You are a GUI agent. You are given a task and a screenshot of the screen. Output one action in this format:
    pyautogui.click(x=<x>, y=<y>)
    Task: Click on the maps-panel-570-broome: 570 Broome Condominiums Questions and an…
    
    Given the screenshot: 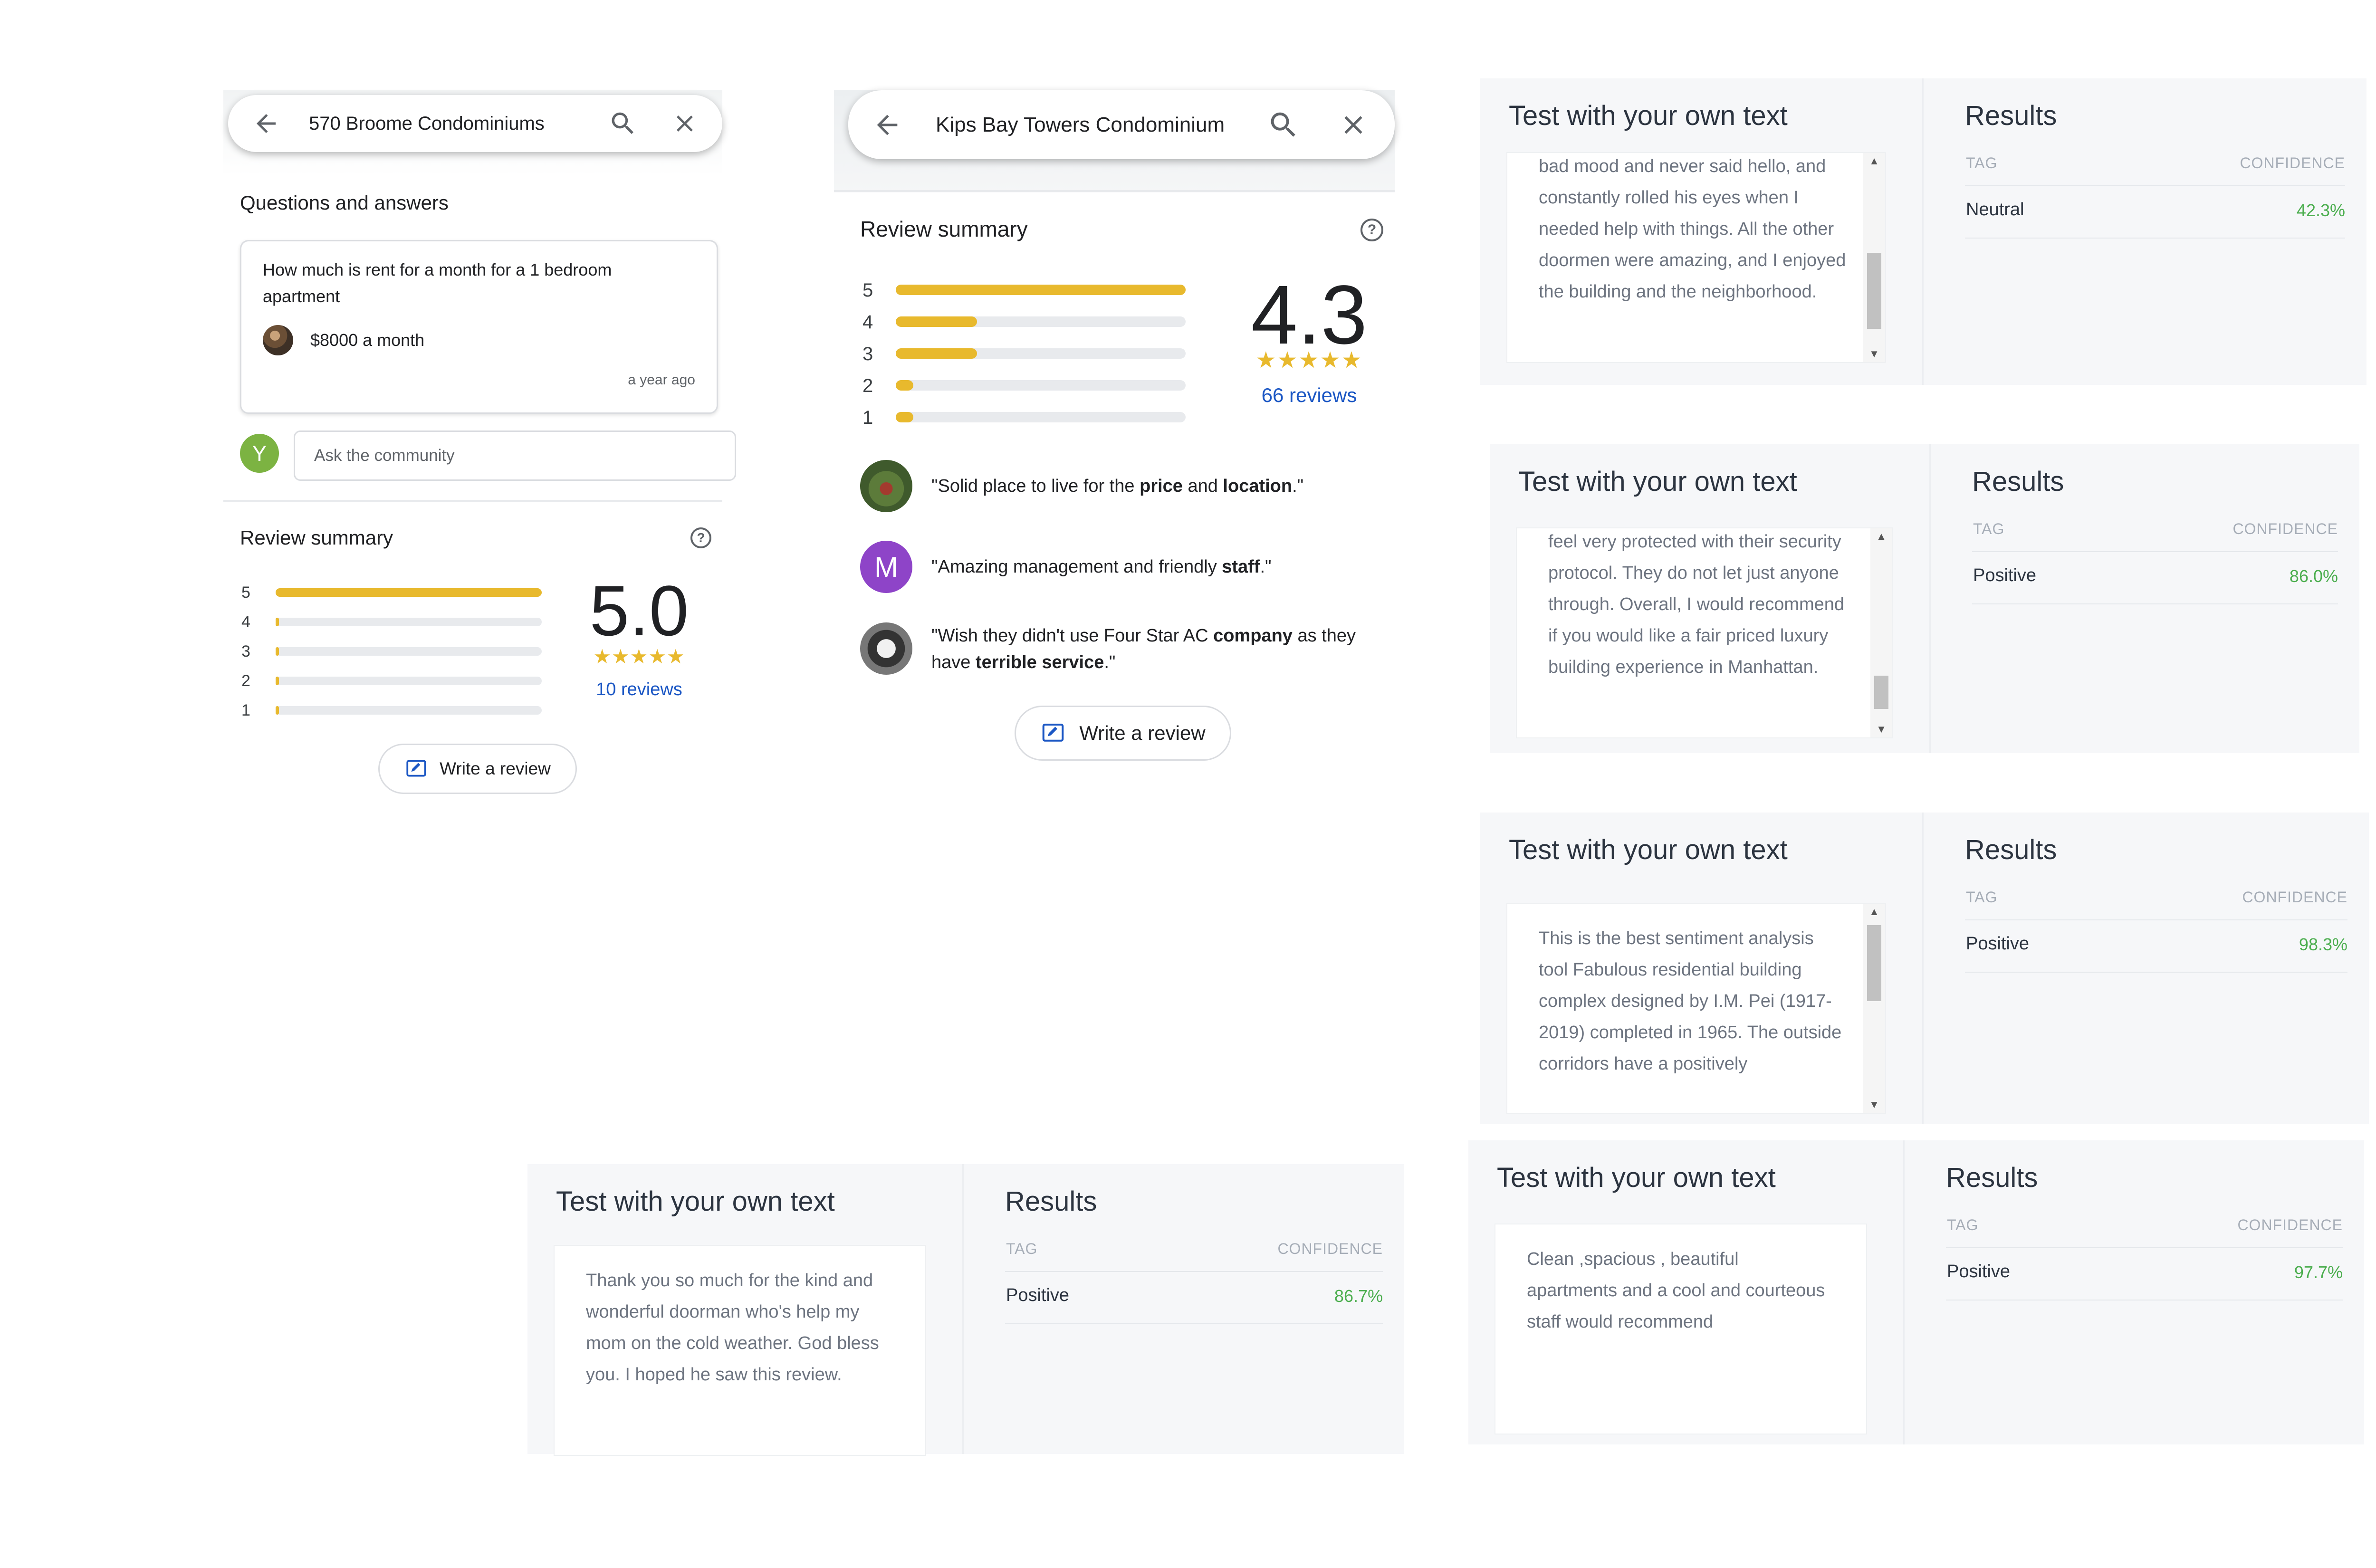 What is the action you would take?
    pyautogui.click(x=479, y=447)
    